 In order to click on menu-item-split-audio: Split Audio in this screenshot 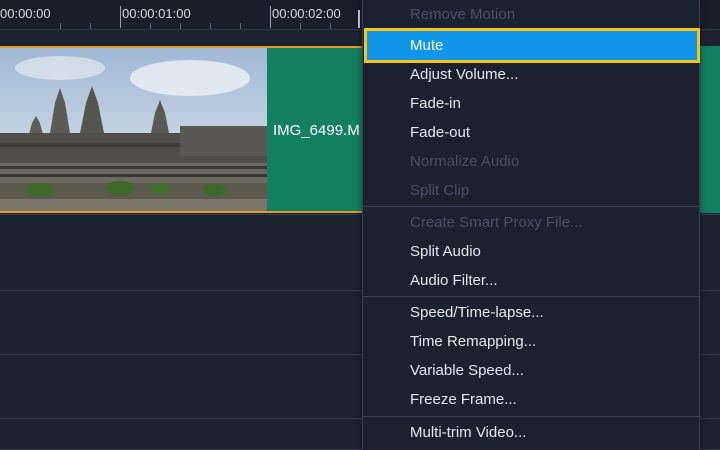, I will do `click(532, 251)`.